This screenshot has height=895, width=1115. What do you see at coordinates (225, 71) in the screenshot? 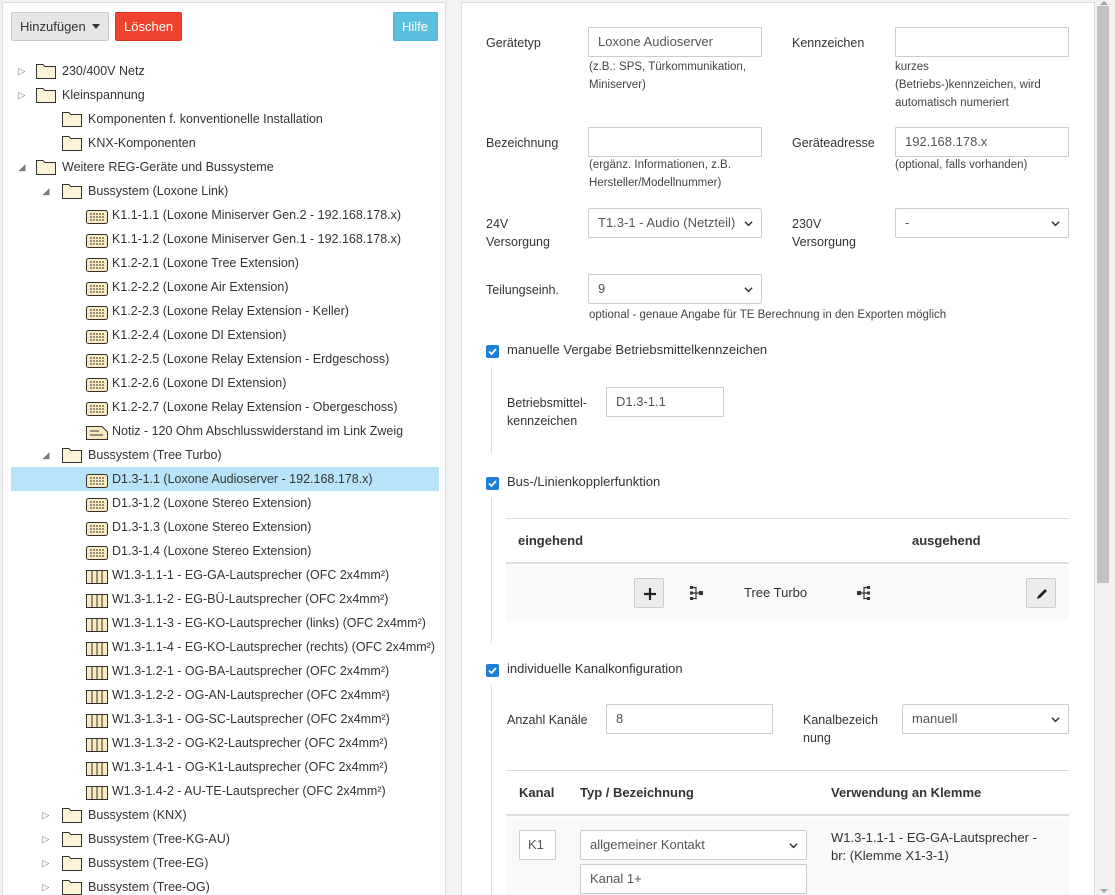
I see `tree-folder: ▷ 230/400V Netz` at bounding box center [225, 71].